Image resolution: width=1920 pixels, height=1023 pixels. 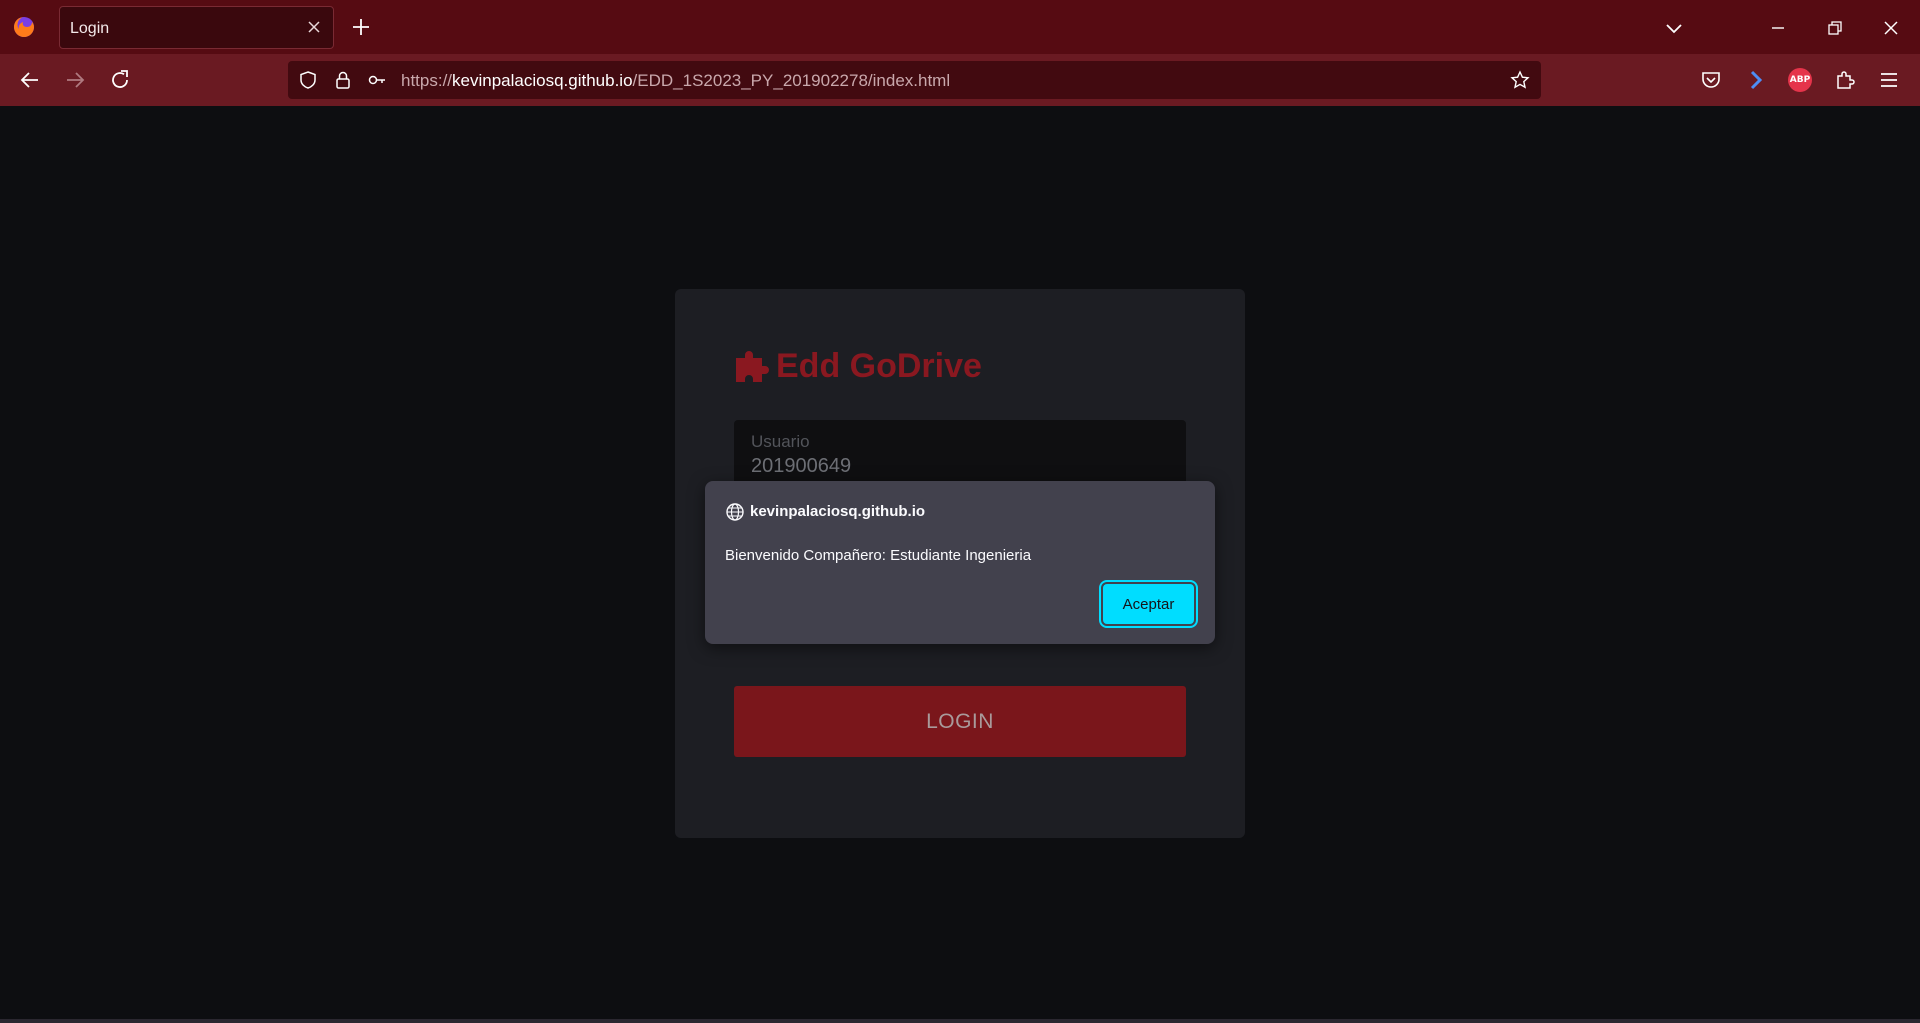 What do you see at coordinates (75, 80) in the screenshot?
I see `forward-arrow-icon` at bounding box center [75, 80].